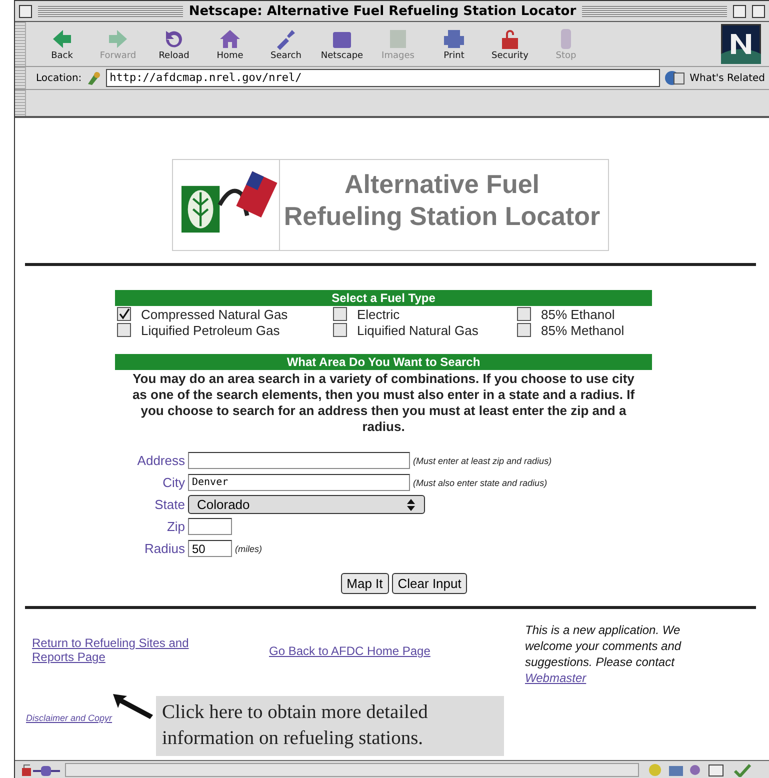 The height and width of the screenshot is (778, 769). Describe the element at coordinates (230, 39) in the screenshot. I see `house-icon` at that location.